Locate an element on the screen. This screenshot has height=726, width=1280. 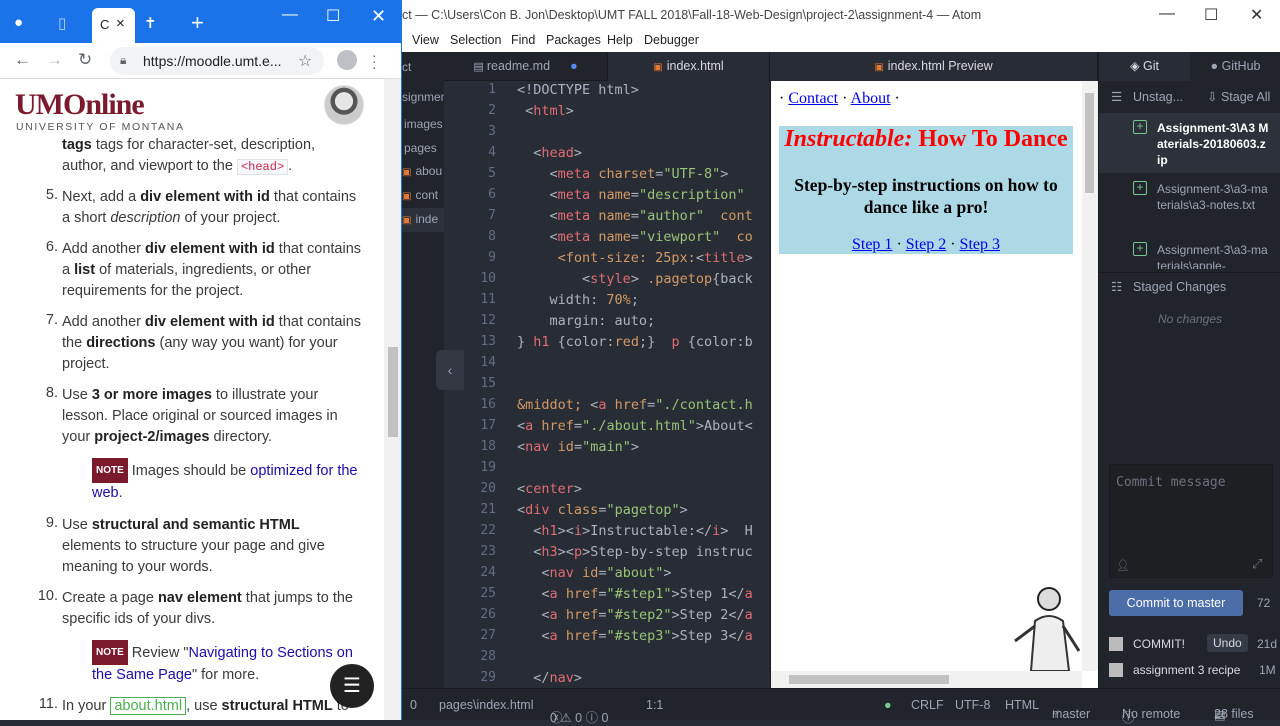
tags-bold: tags is located at coordinates (77, 145).